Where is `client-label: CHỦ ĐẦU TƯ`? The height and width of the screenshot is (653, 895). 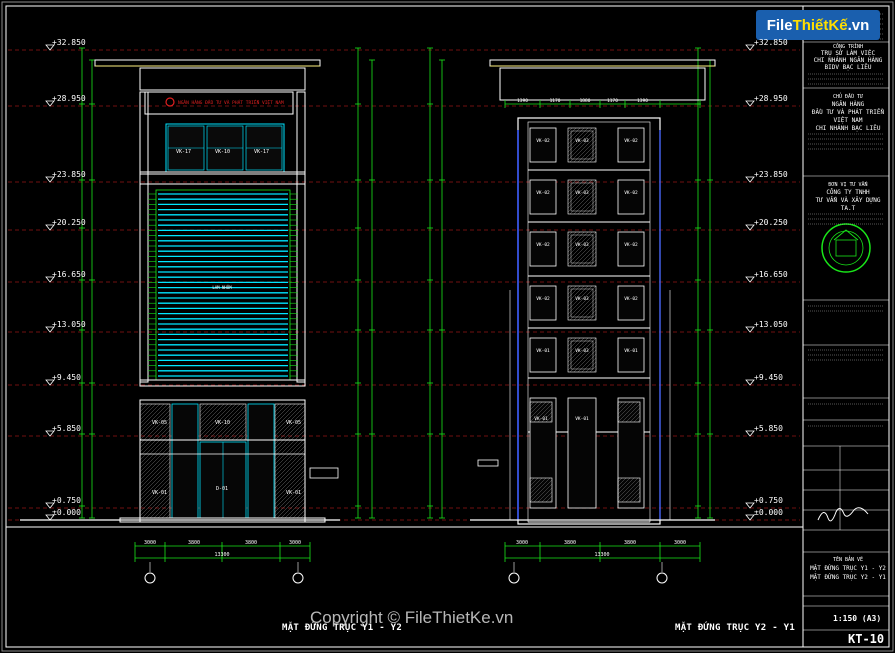
client-label: CHỦ ĐẦU TƯ is located at coordinates (848, 97).